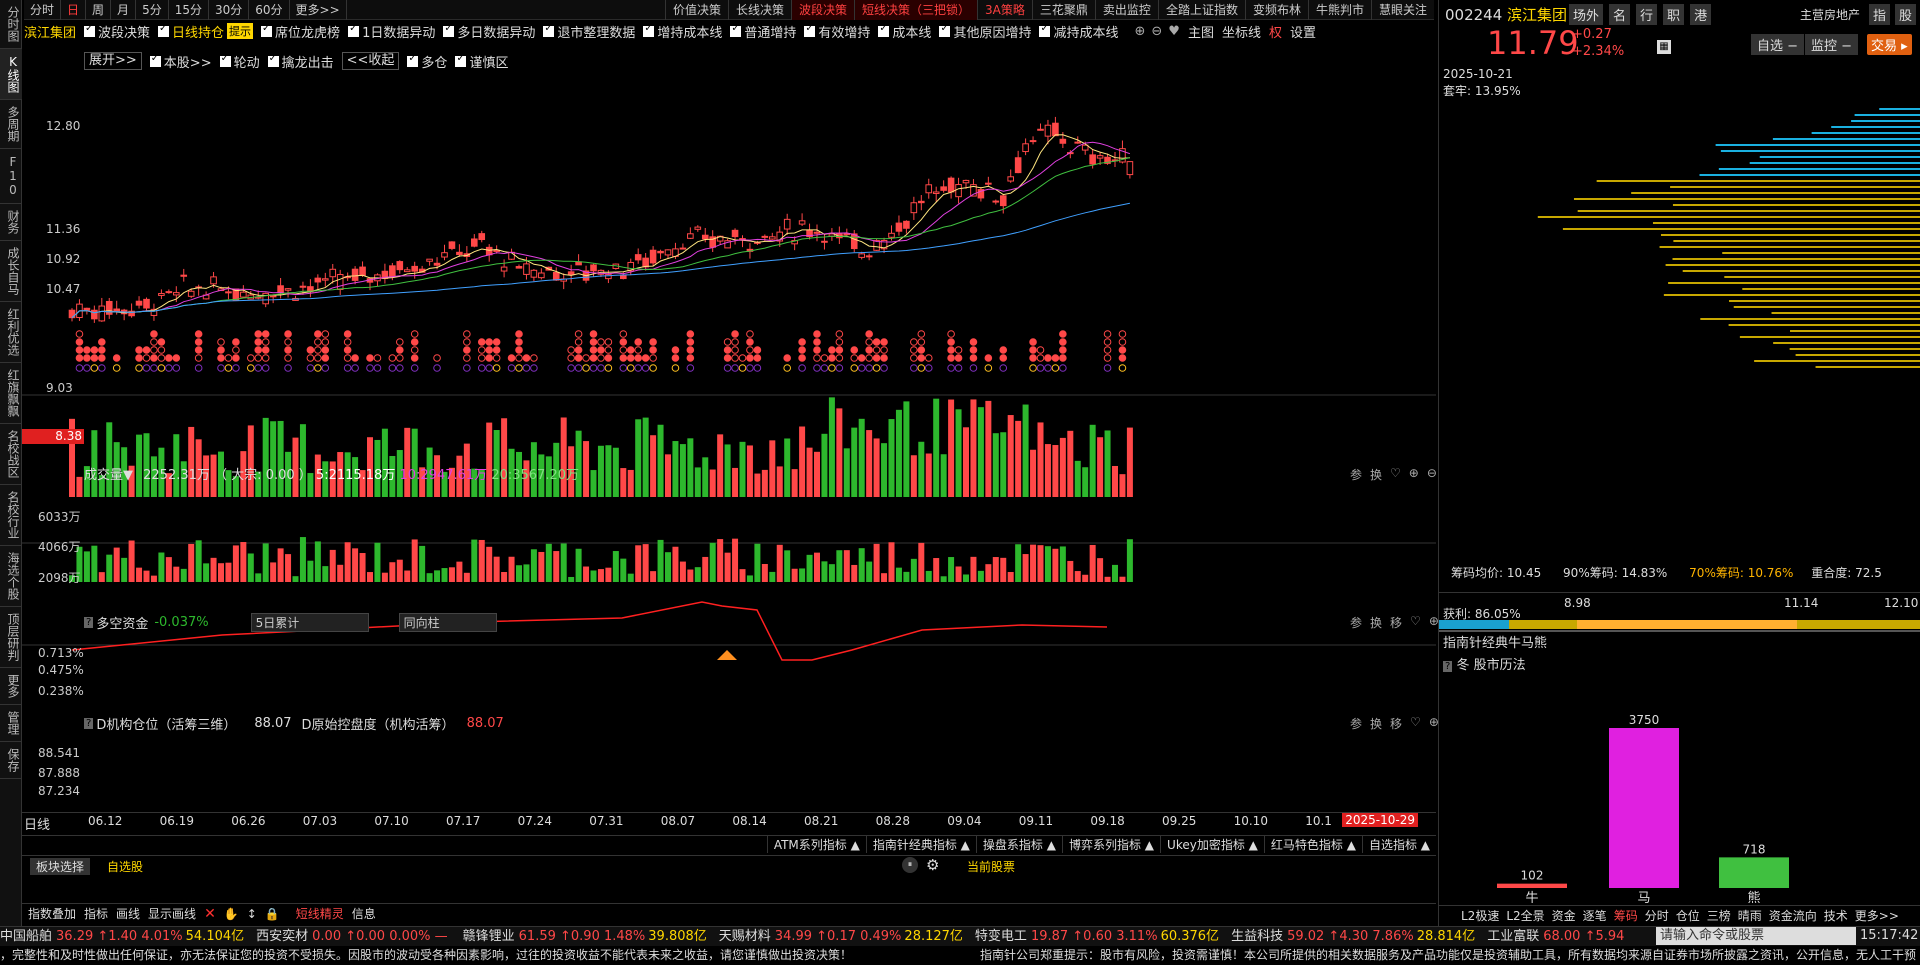 This screenshot has height=965, width=1920. Describe the element at coordinates (113, 61) in the screenshot. I see `expand-button: 展开>>` at that location.